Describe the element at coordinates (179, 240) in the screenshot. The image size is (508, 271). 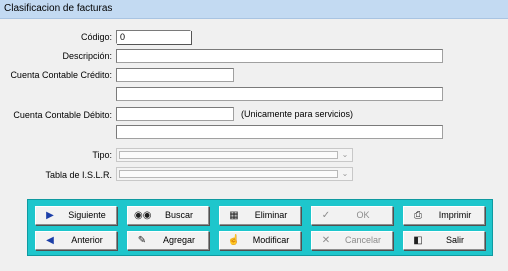
I see `agregar-label: Agregar` at that location.